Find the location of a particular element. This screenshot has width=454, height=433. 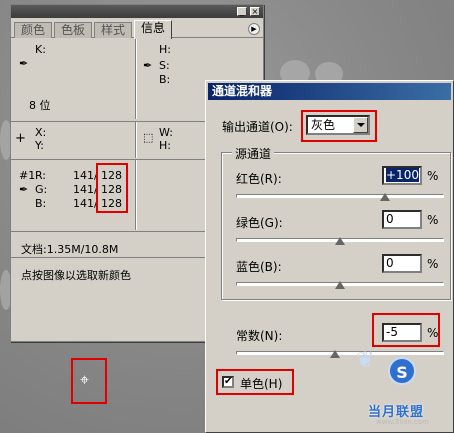

palette-menu-icon: ▶ is located at coordinates (254, 29).